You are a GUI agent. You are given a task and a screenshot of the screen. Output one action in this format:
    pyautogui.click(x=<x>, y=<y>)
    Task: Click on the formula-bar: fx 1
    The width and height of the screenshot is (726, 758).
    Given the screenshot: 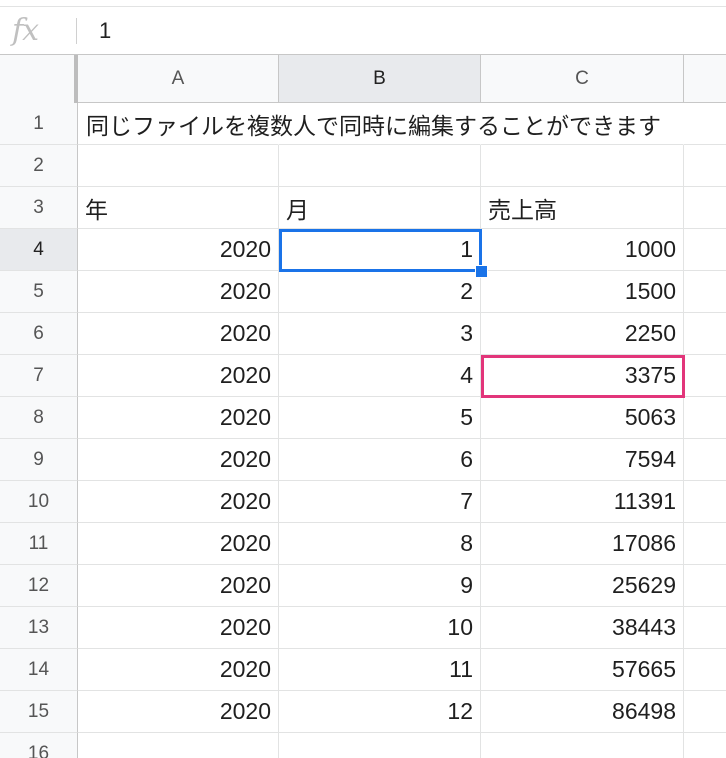 What is the action you would take?
    pyautogui.click(x=363, y=31)
    